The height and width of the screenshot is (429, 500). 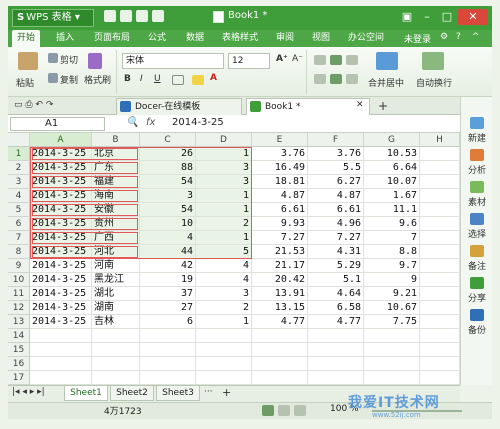 What do you see at coordinates (440, 350) in the screenshot?
I see `grid-cell-h15` at bounding box center [440, 350].